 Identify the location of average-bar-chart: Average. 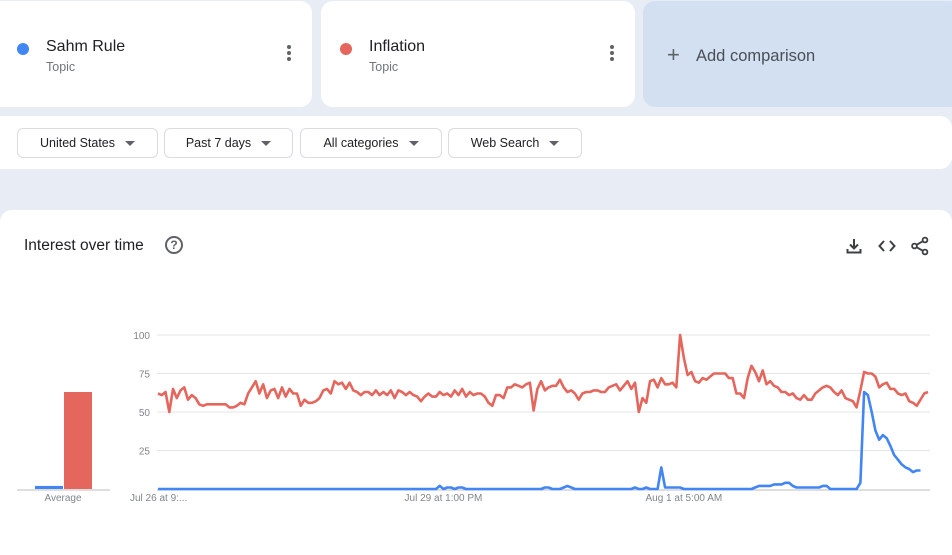
(63, 447).